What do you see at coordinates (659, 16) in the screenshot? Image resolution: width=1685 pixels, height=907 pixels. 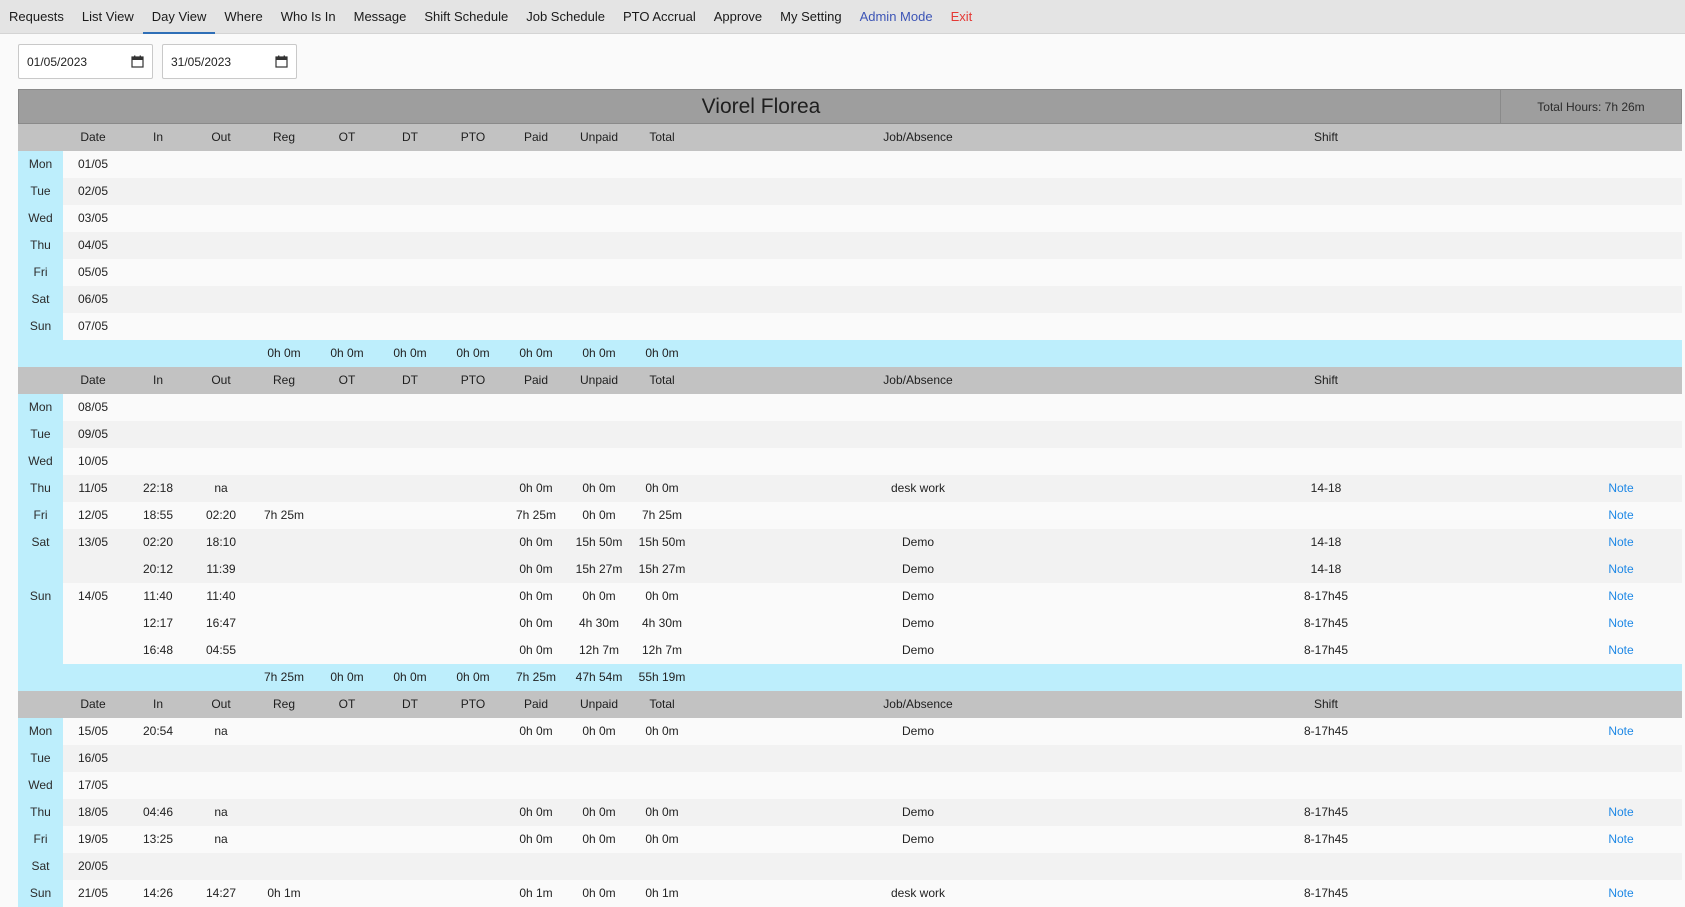 I see `nav-pto-accrual: PTO Accrual` at bounding box center [659, 16].